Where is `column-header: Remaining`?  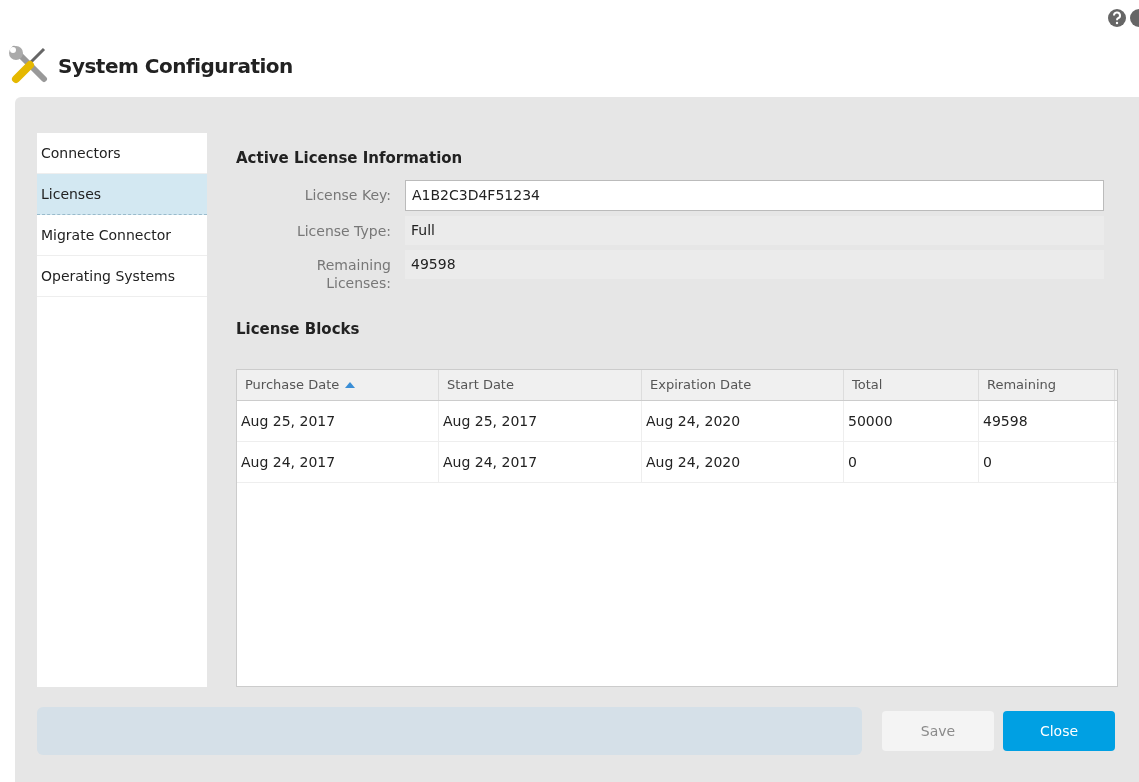
column-header: Remaining is located at coordinates (1047, 385).